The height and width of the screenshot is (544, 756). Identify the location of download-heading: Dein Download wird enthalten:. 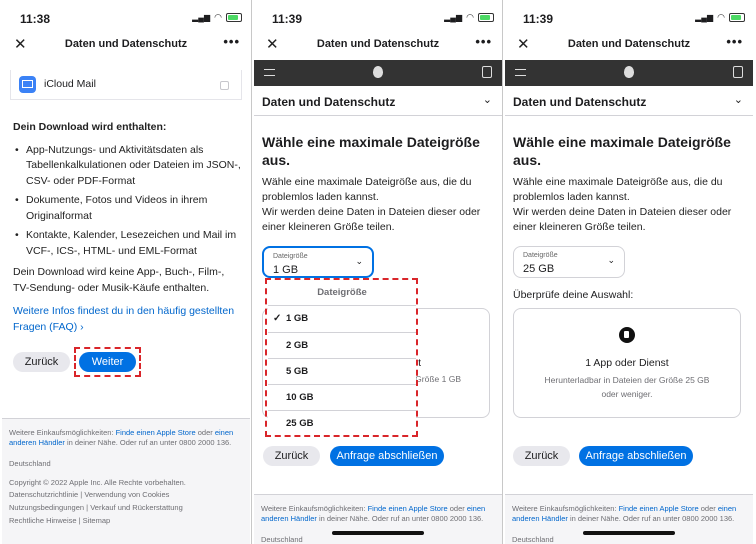
(90, 127).